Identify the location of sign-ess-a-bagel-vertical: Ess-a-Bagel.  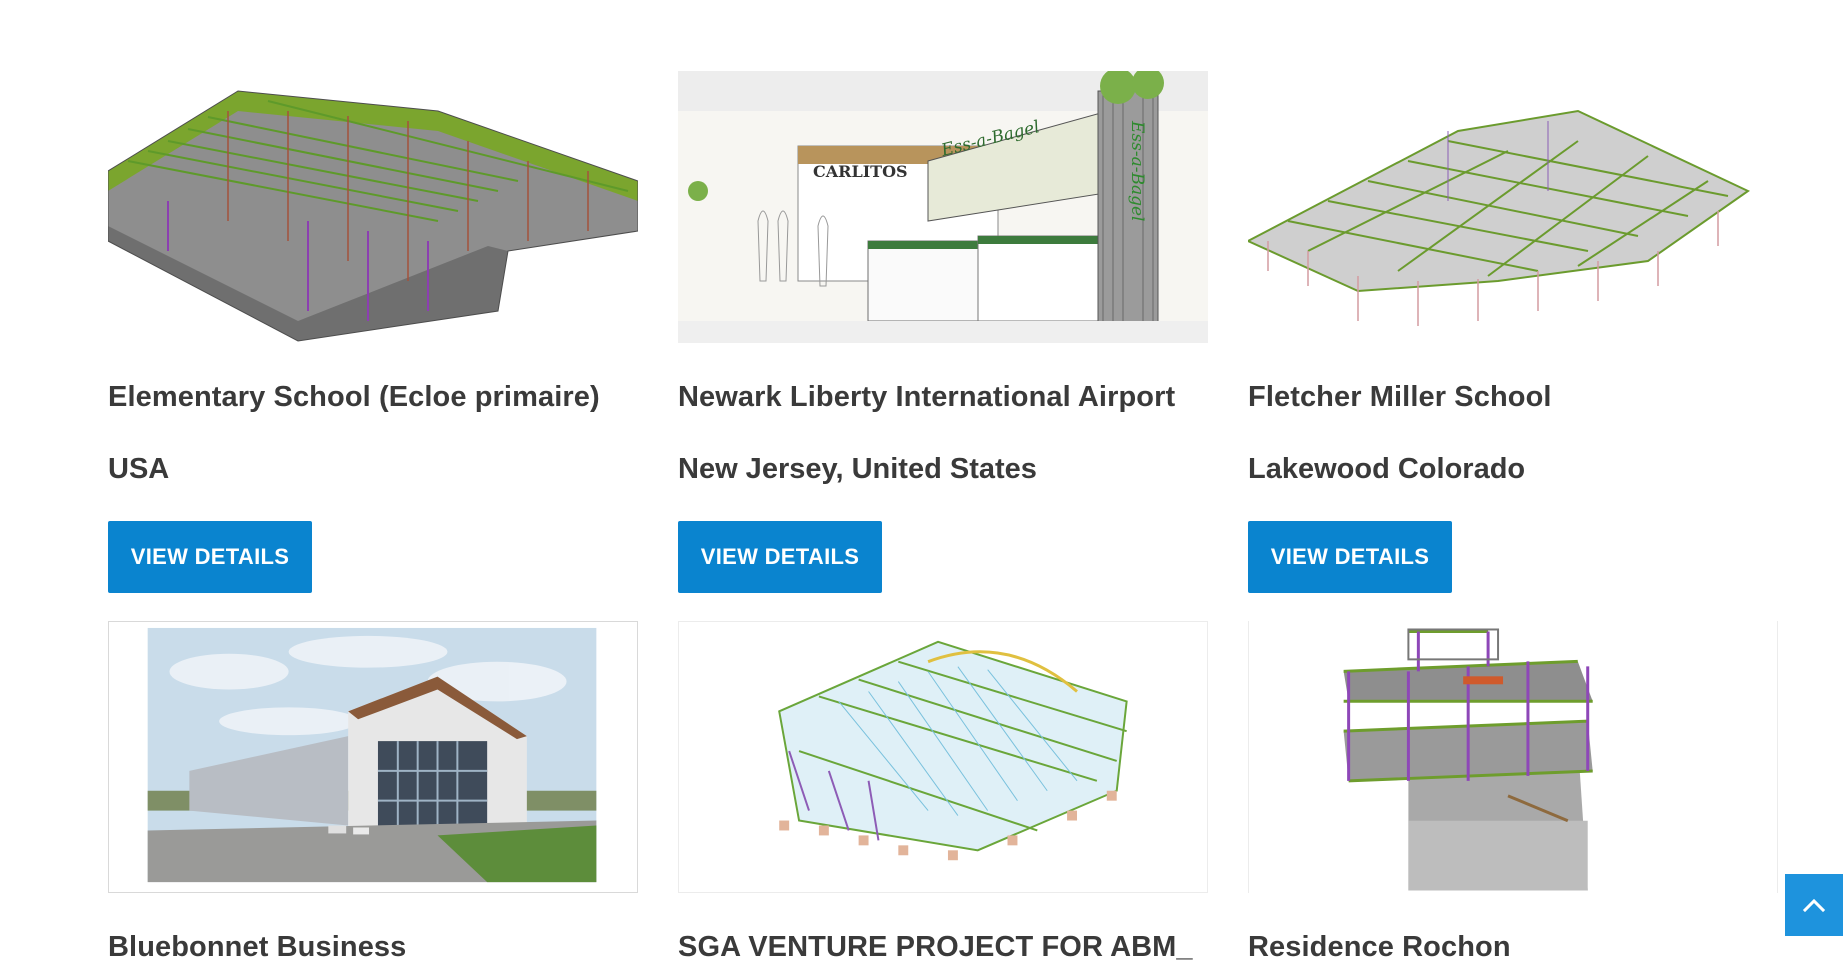
(1137, 171).